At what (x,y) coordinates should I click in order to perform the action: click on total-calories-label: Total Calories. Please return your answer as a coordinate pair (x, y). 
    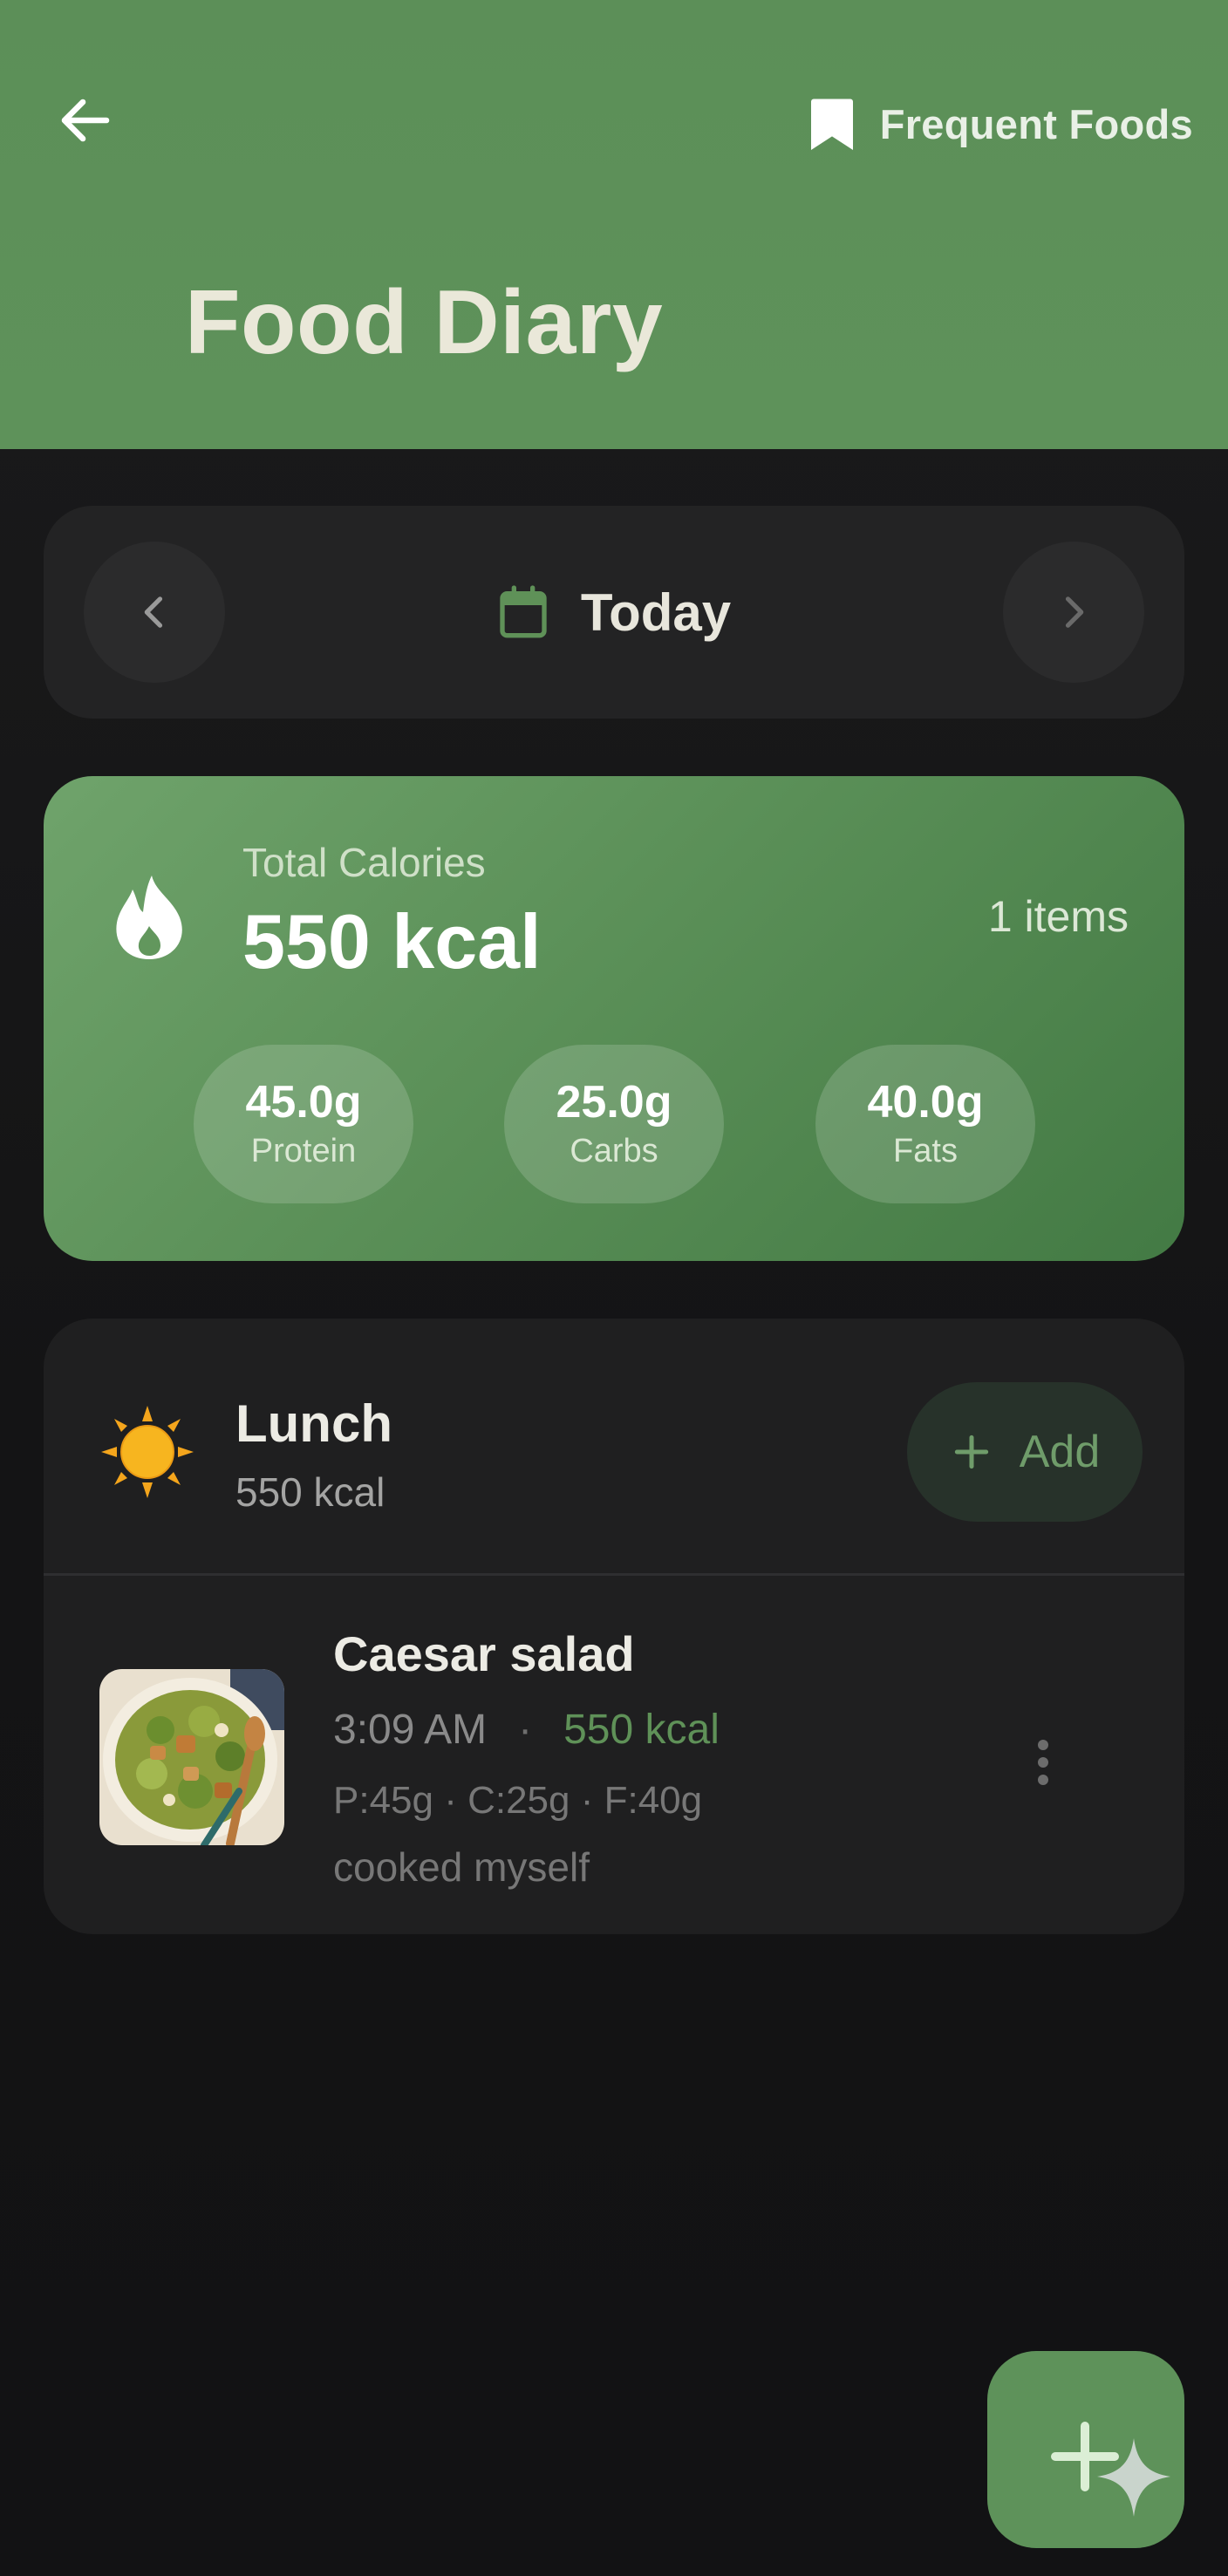
    Looking at the image, I should click on (364, 863).